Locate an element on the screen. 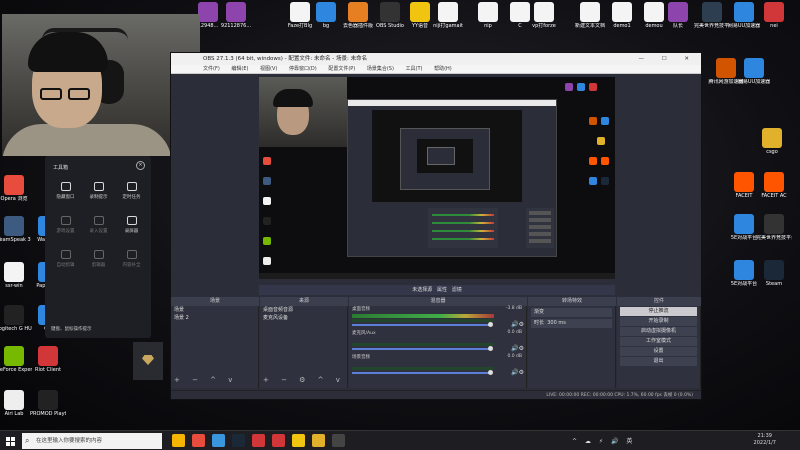  desktop-icon: vp打forze is located at coordinates (544, 15).